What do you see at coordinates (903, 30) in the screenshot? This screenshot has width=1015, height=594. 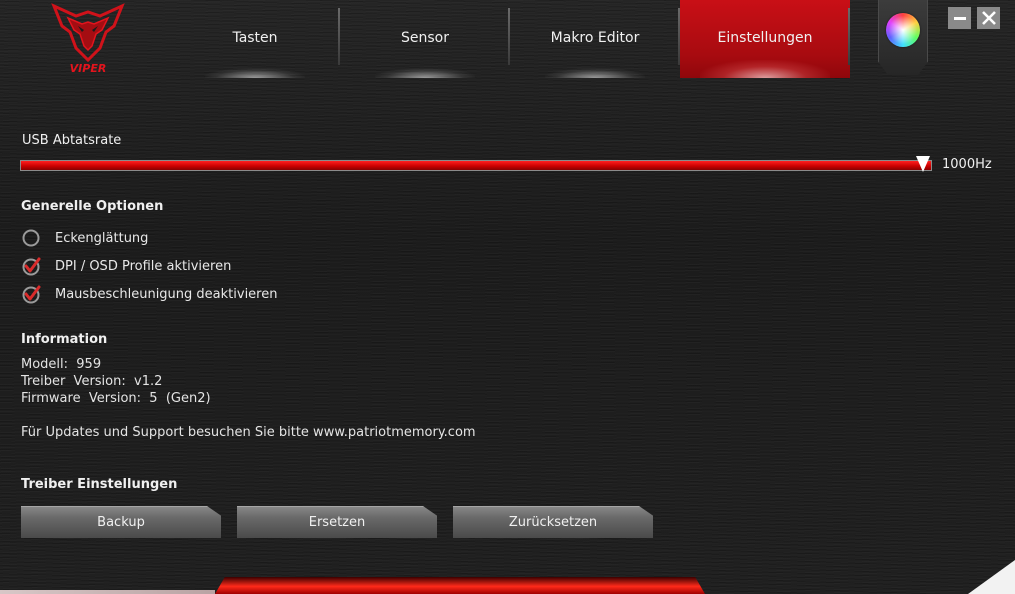 I see `color-wheel-icon` at bounding box center [903, 30].